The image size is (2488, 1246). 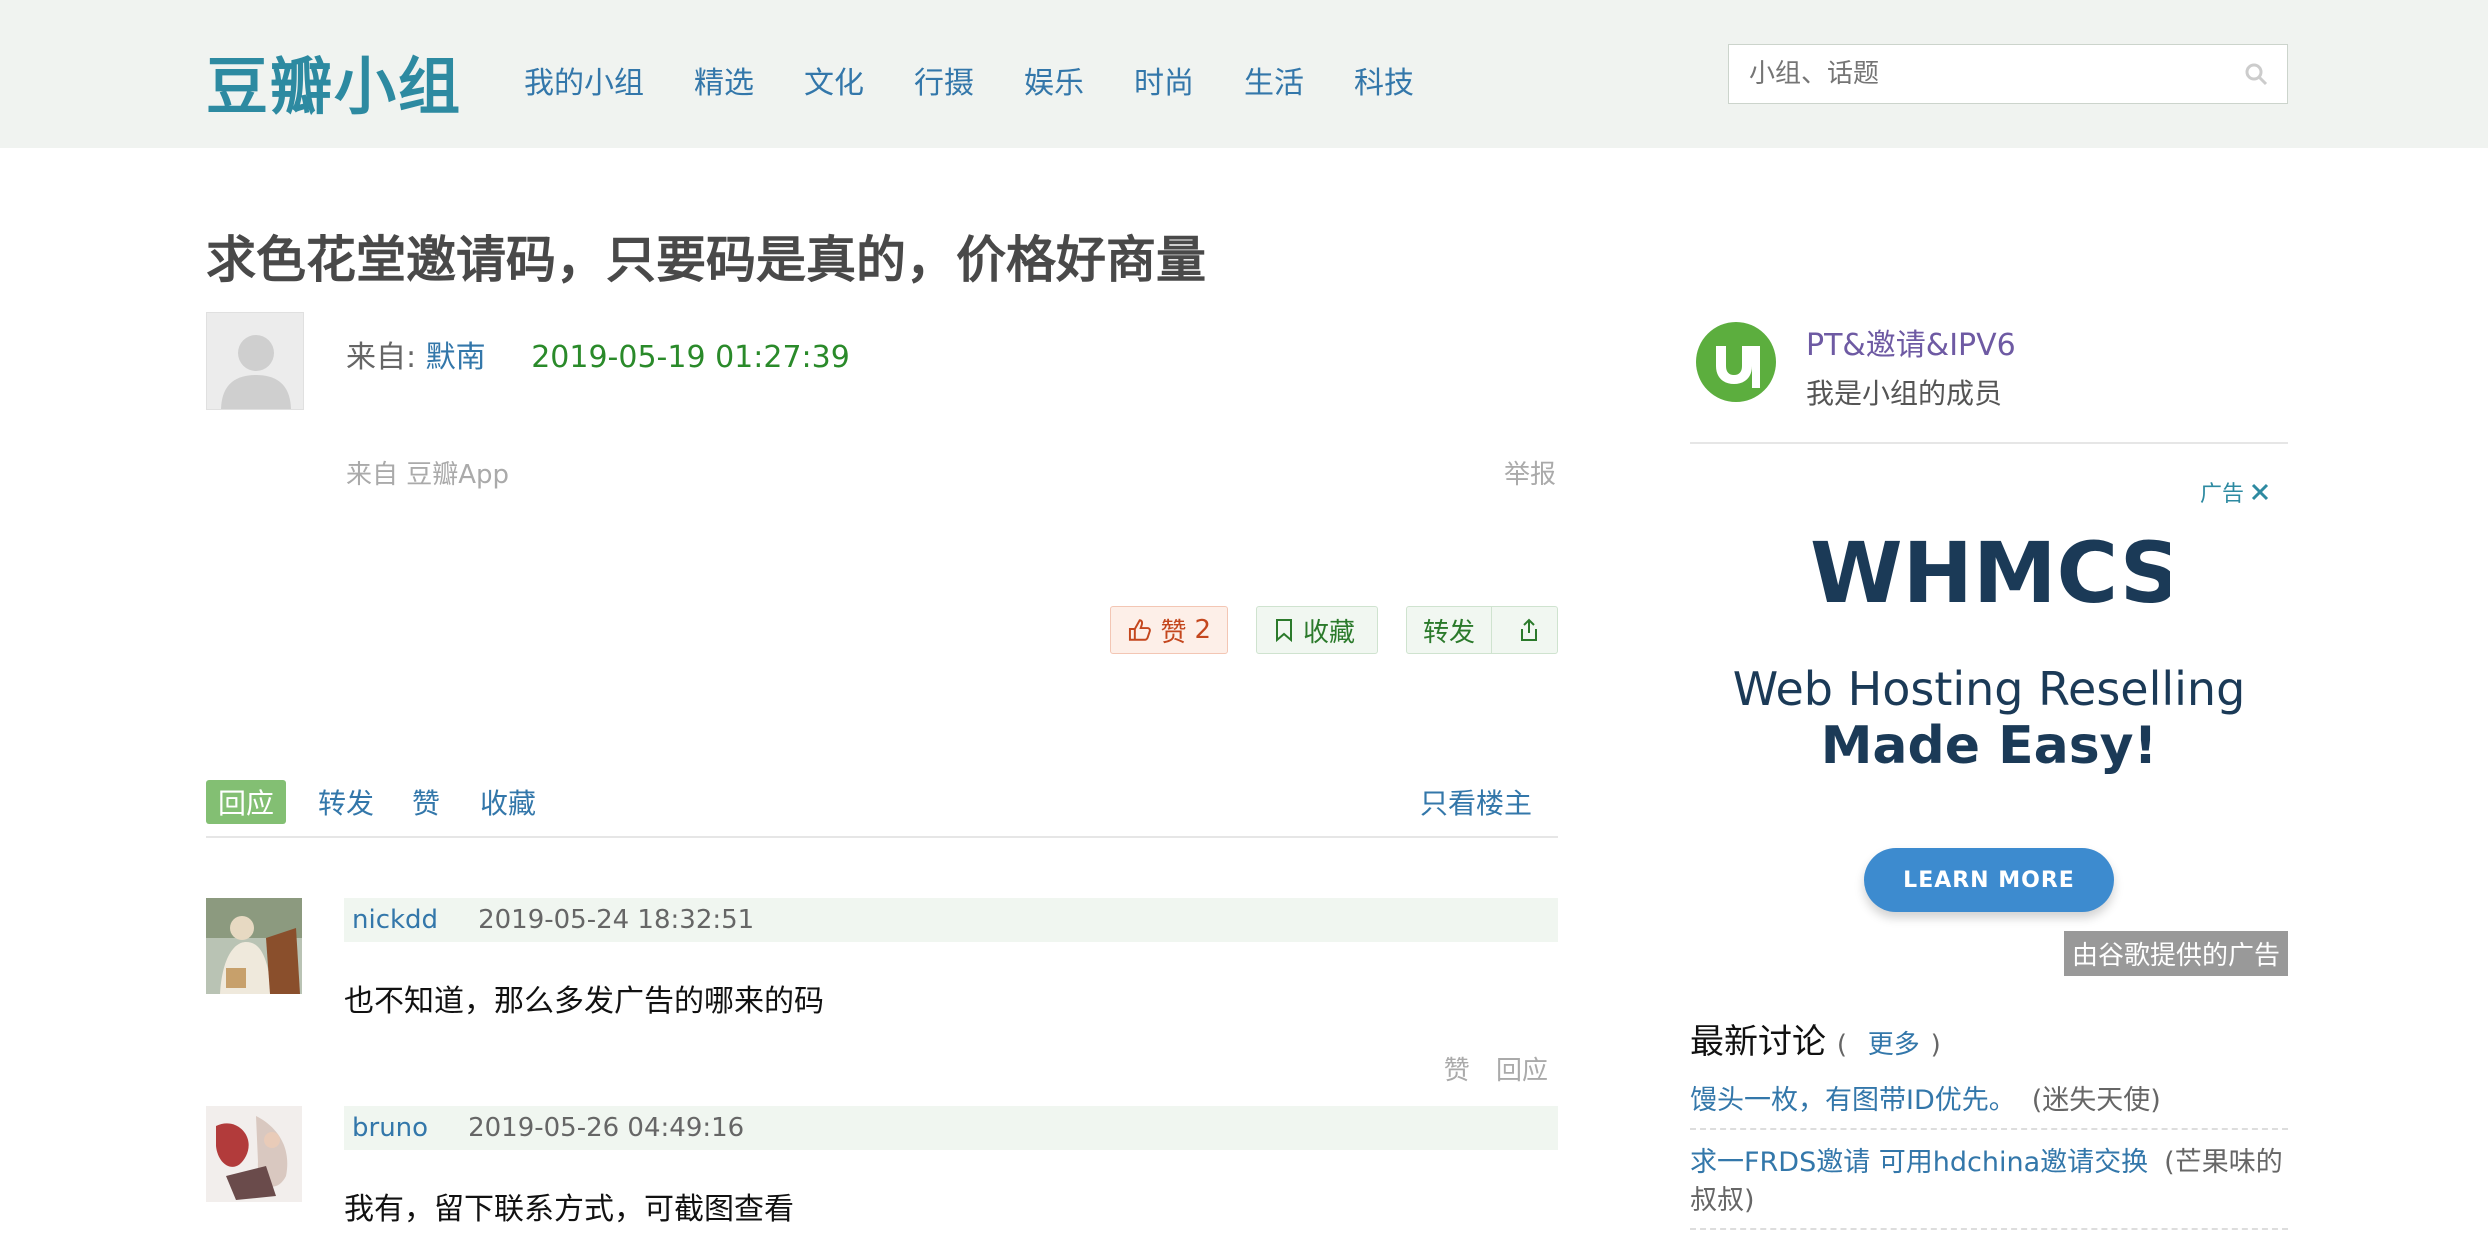 I want to click on nav-travel: 行摄, so click(x=944, y=80).